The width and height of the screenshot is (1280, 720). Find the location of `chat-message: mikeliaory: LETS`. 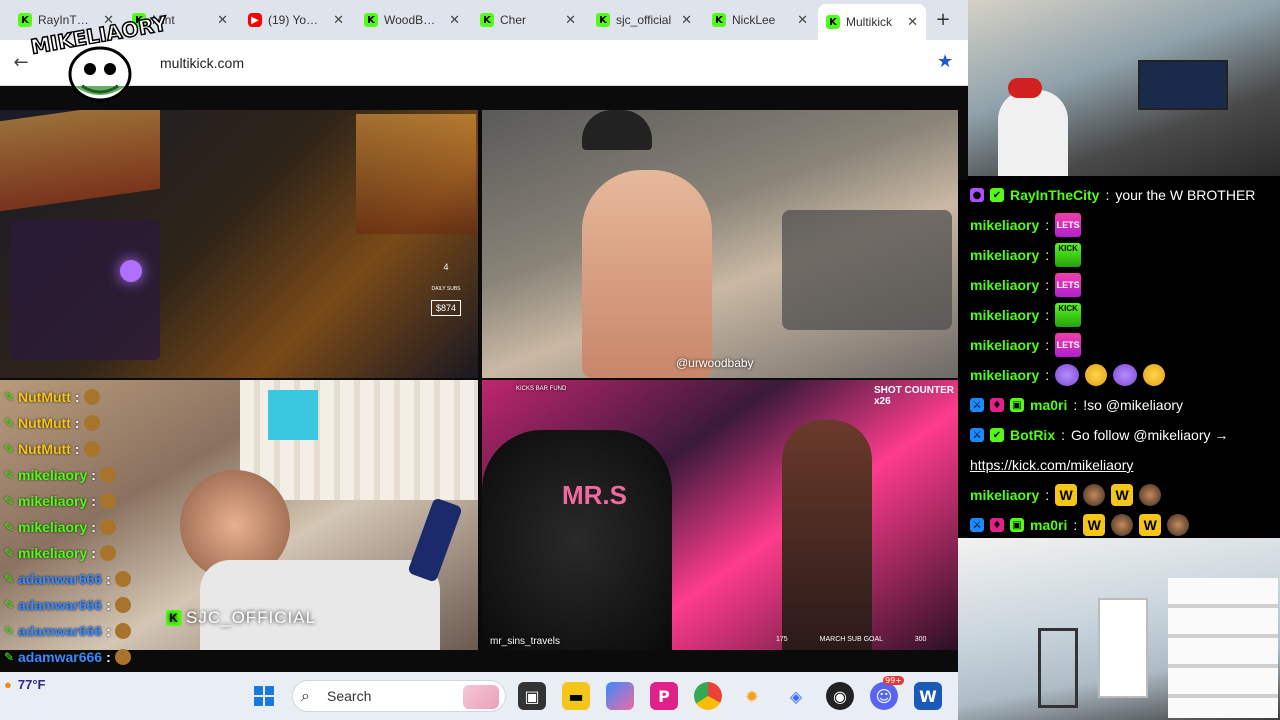

chat-message: mikeliaory: LETS is located at coordinates (1125, 285).